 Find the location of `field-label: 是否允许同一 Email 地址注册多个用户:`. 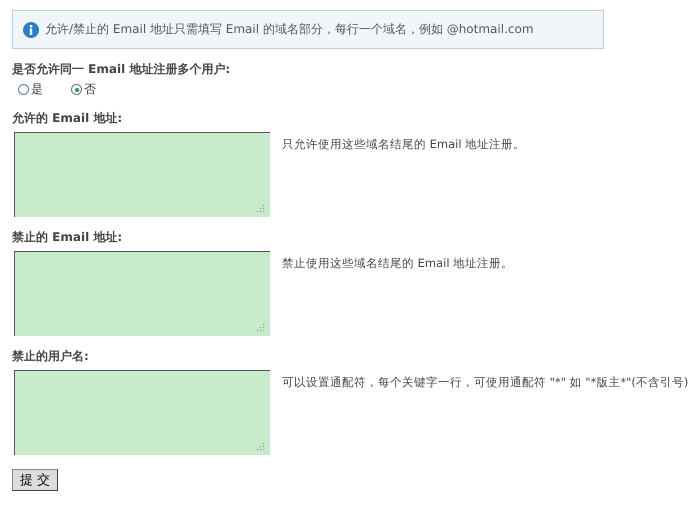

field-label: 是否允许同一 Email 地址注册多个用户: is located at coordinates (122, 69).